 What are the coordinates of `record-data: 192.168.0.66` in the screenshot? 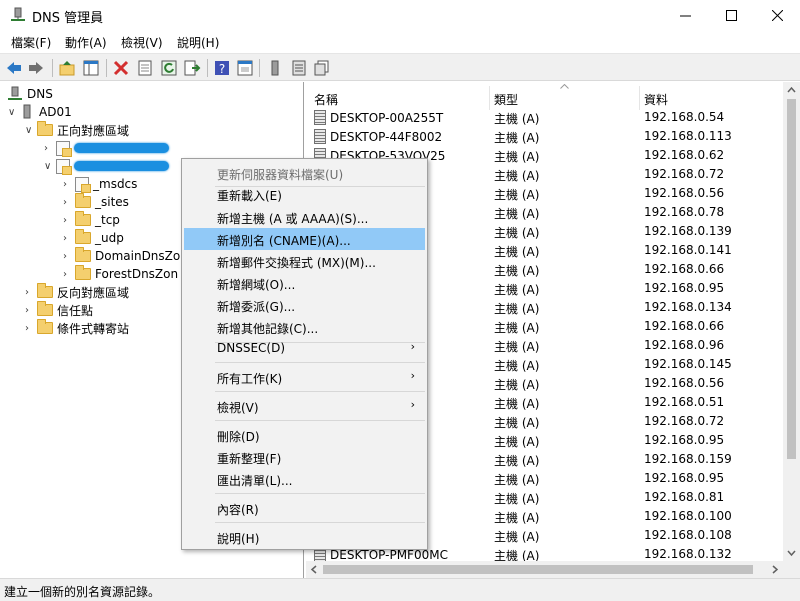 It's located at (684, 269).